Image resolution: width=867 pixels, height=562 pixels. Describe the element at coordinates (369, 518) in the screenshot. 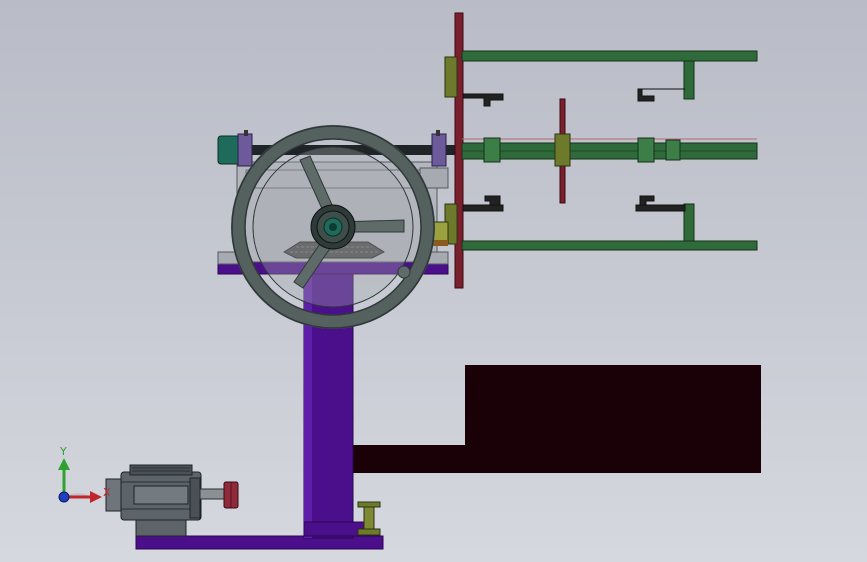

I see `base-spool` at that location.